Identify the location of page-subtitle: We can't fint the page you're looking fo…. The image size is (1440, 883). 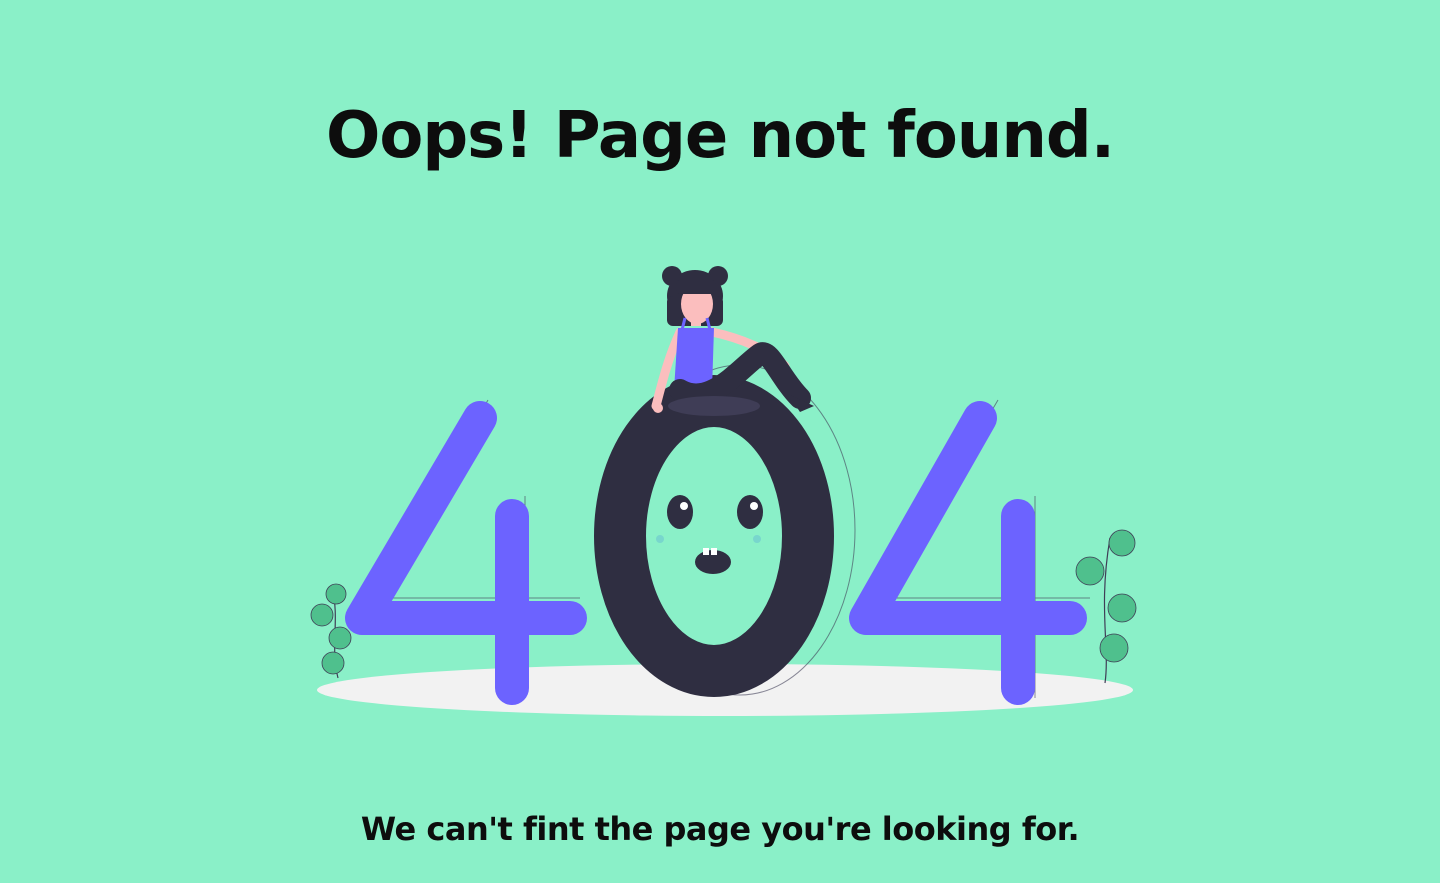
(720, 829).